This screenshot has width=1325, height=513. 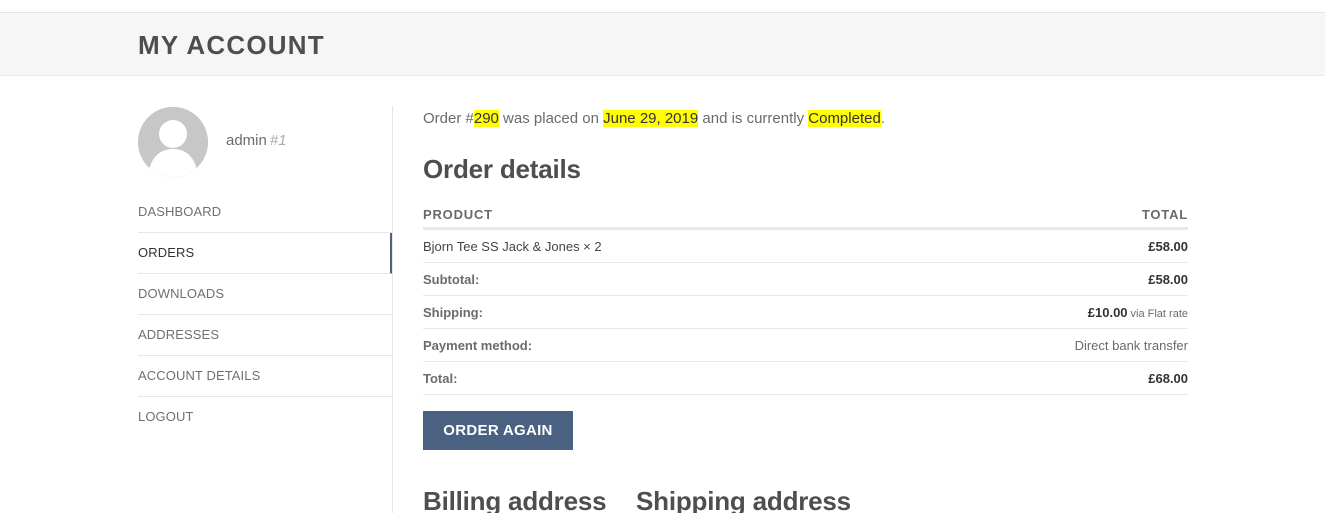 I want to click on user-name-label: admin #1, so click(x=256, y=140).